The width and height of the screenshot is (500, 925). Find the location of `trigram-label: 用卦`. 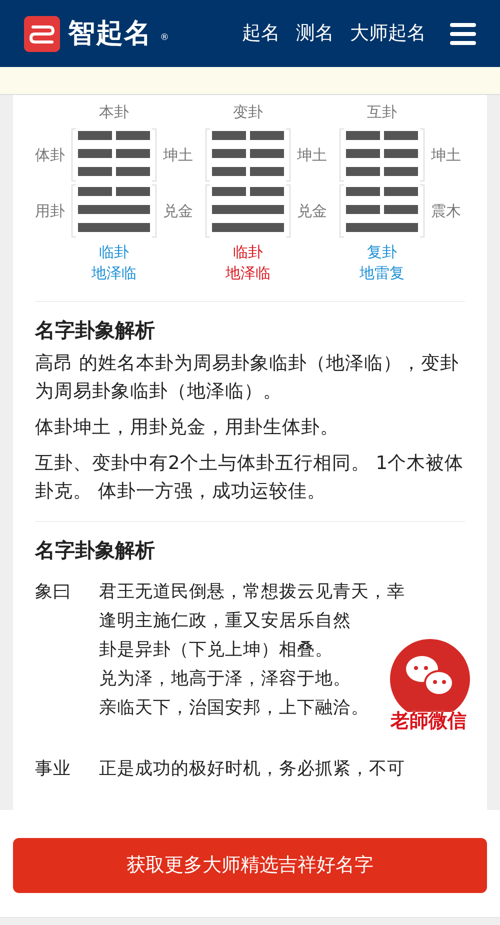

trigram-label: 用卦 is located at coordinates (50, 211).